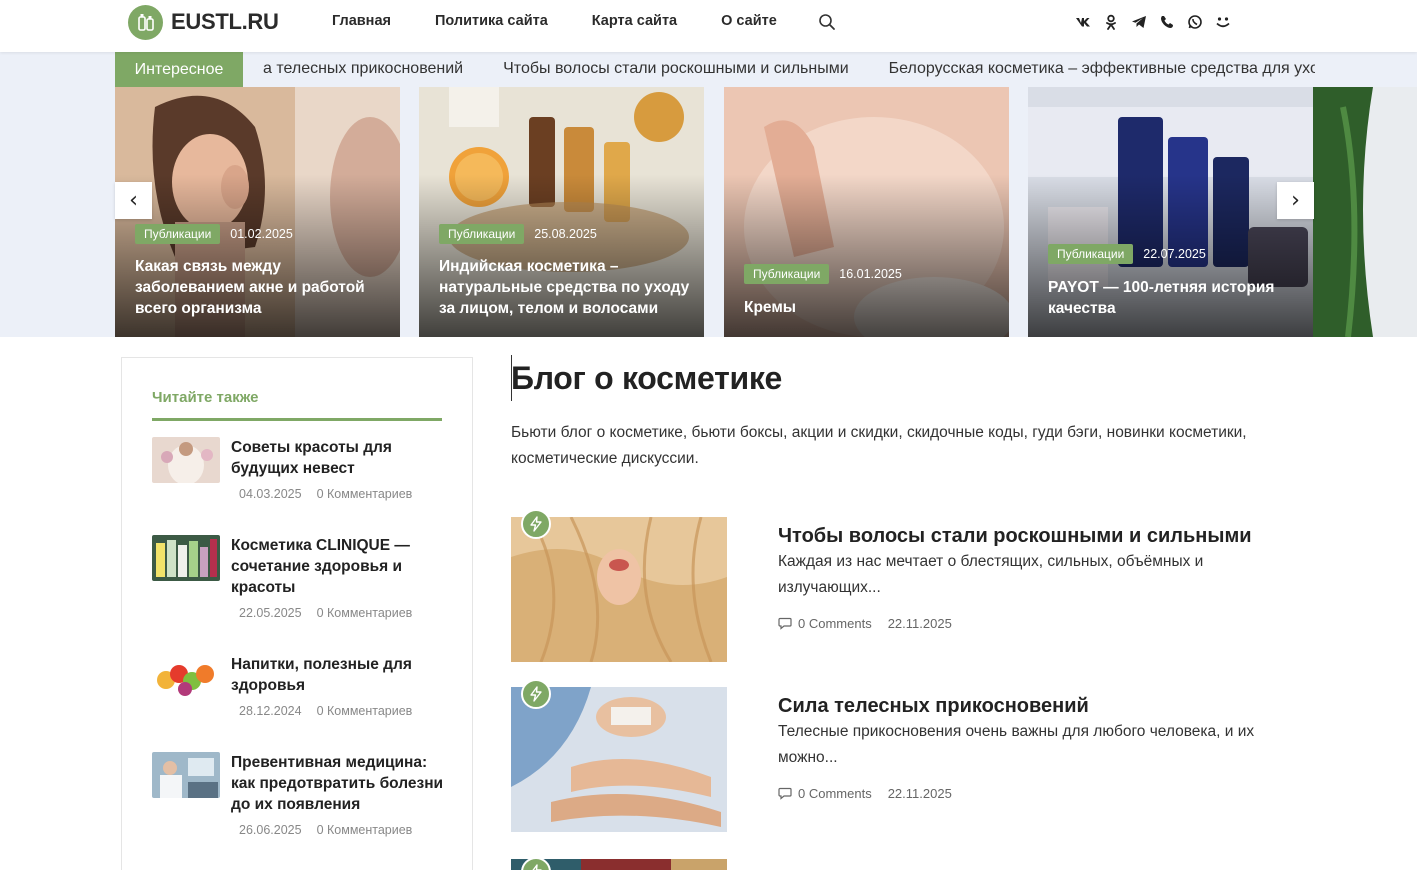 Image resolution: width=1417 pixels, height=870 pixels. I want to click on logo-text: EUSTL.RU, so click(225, 21).